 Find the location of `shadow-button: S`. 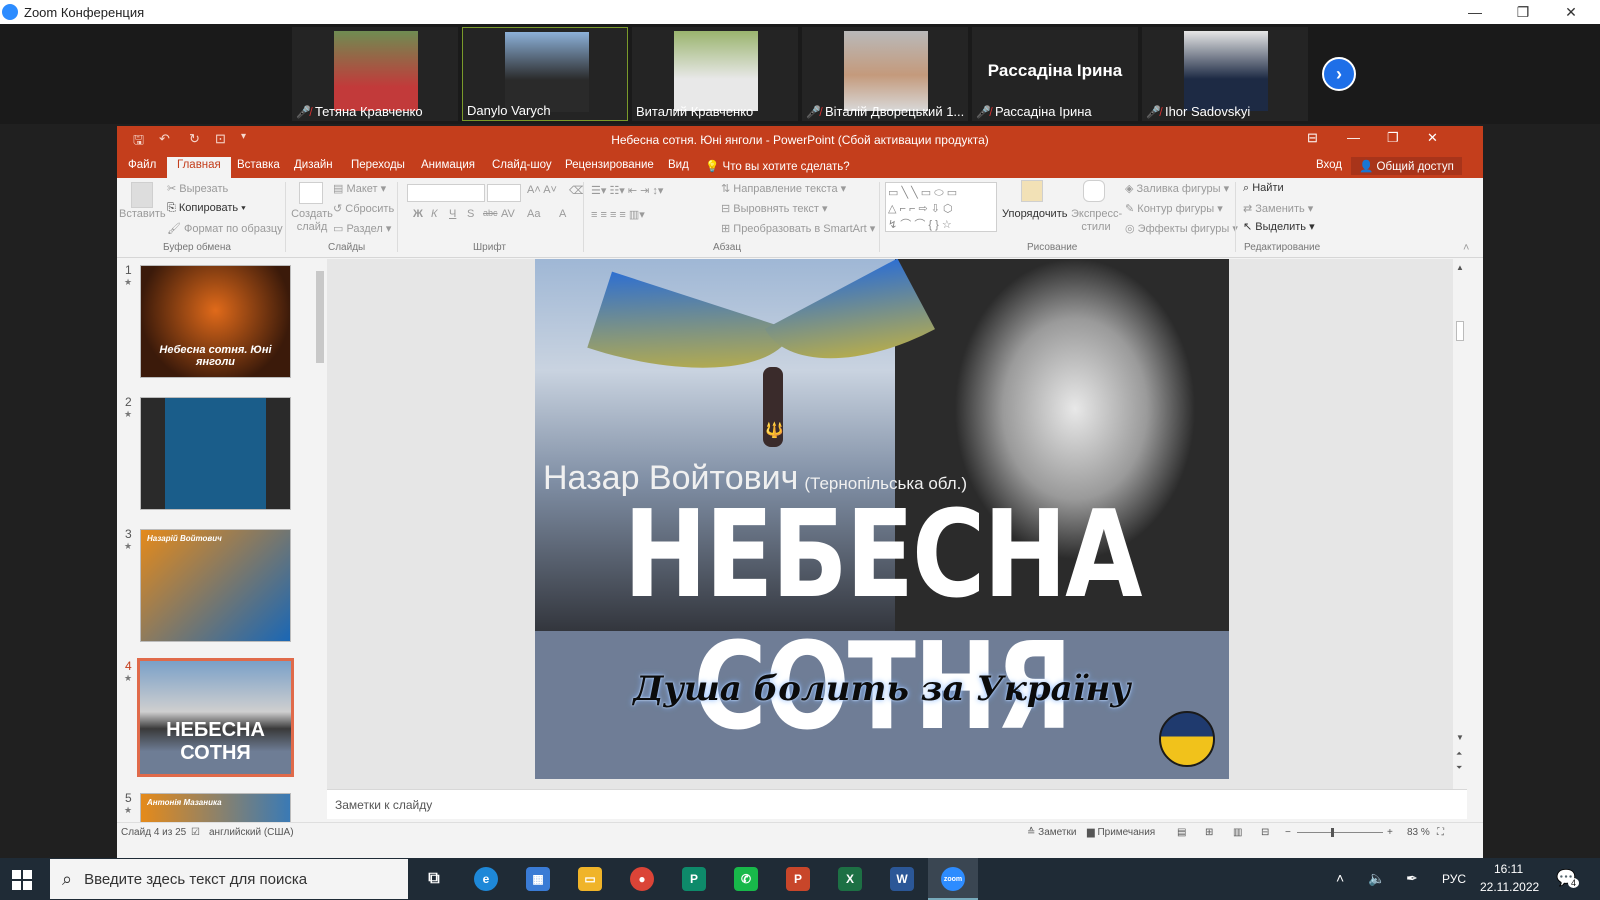

shadow-button: S is located at coordinates (470, 214).